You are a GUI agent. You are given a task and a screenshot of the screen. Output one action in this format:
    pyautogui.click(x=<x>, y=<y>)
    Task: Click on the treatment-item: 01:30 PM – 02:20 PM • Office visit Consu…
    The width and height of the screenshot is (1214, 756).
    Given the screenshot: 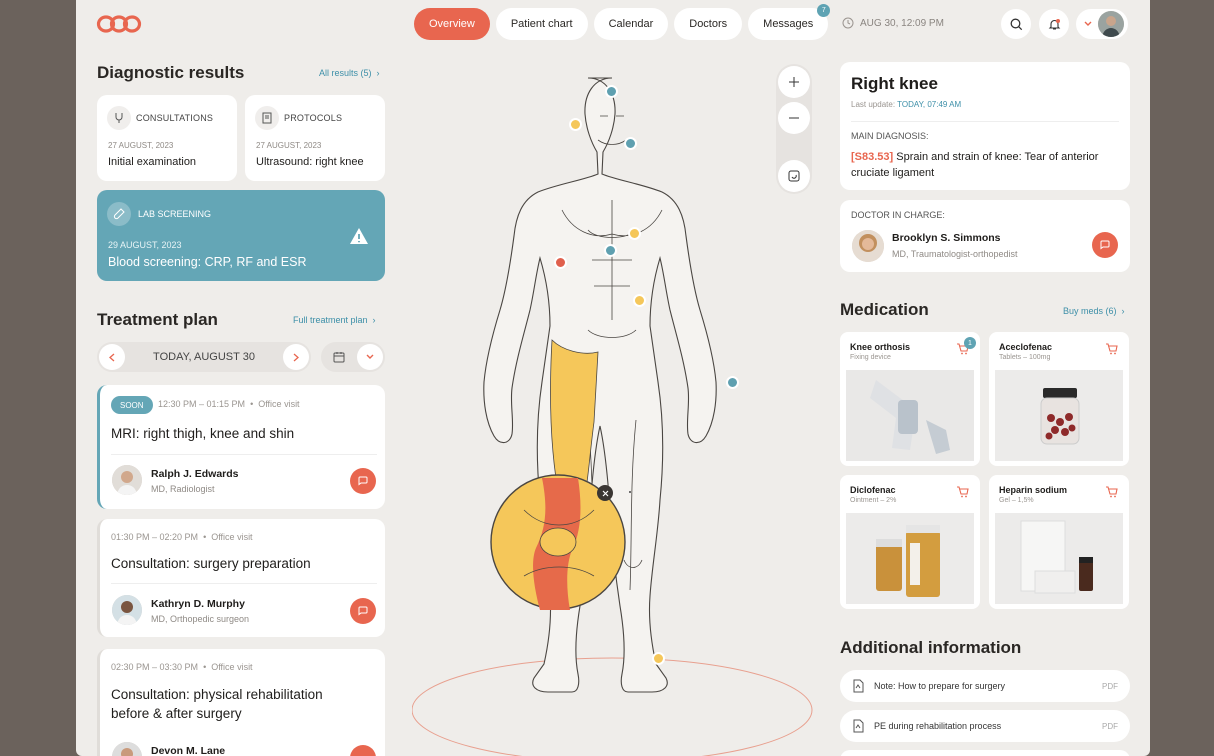 What is the action you would take?
    pyautogui.click(x=241, y=578)
    